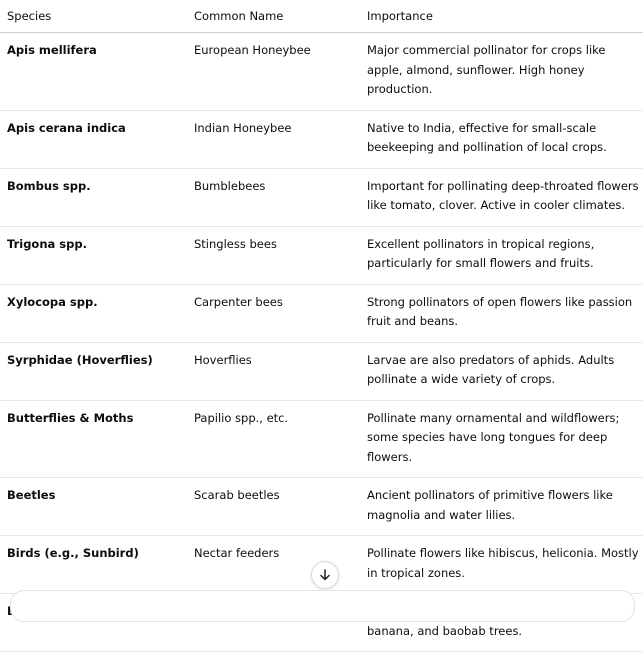 The image size is (643, 652). What do you see at coordinates (273, 139) in the screenshot?
I see `common-name-cell: Indian Honeybee` at bounding box center [273, 139].